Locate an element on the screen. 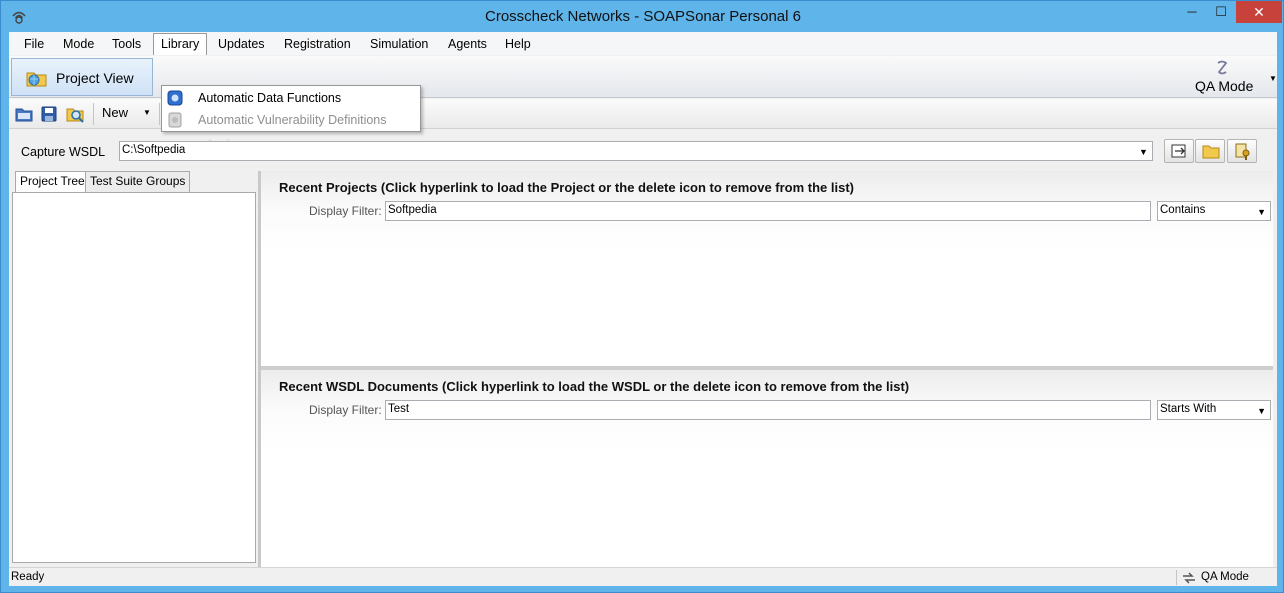 The image size is (1284, 593). menu-registration: Registration is located at coordinates (317, 44).